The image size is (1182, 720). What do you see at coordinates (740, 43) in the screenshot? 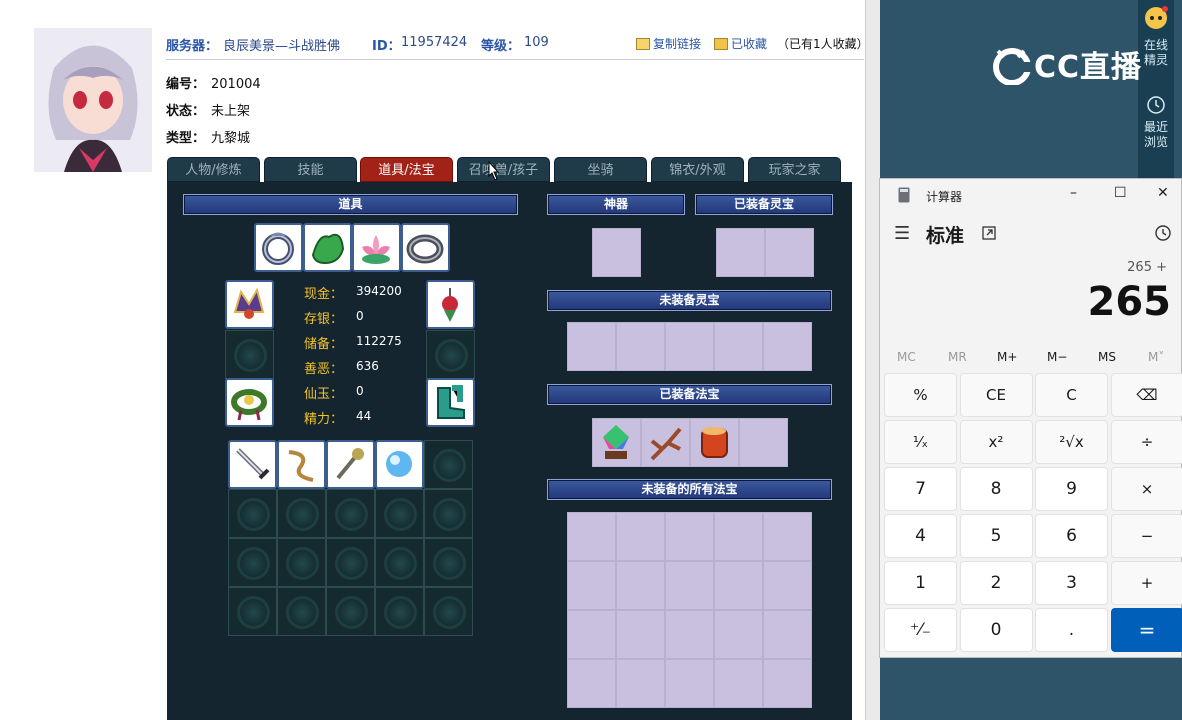
I see `favorite-button: 已收藏` at bounding box center [740, 43].